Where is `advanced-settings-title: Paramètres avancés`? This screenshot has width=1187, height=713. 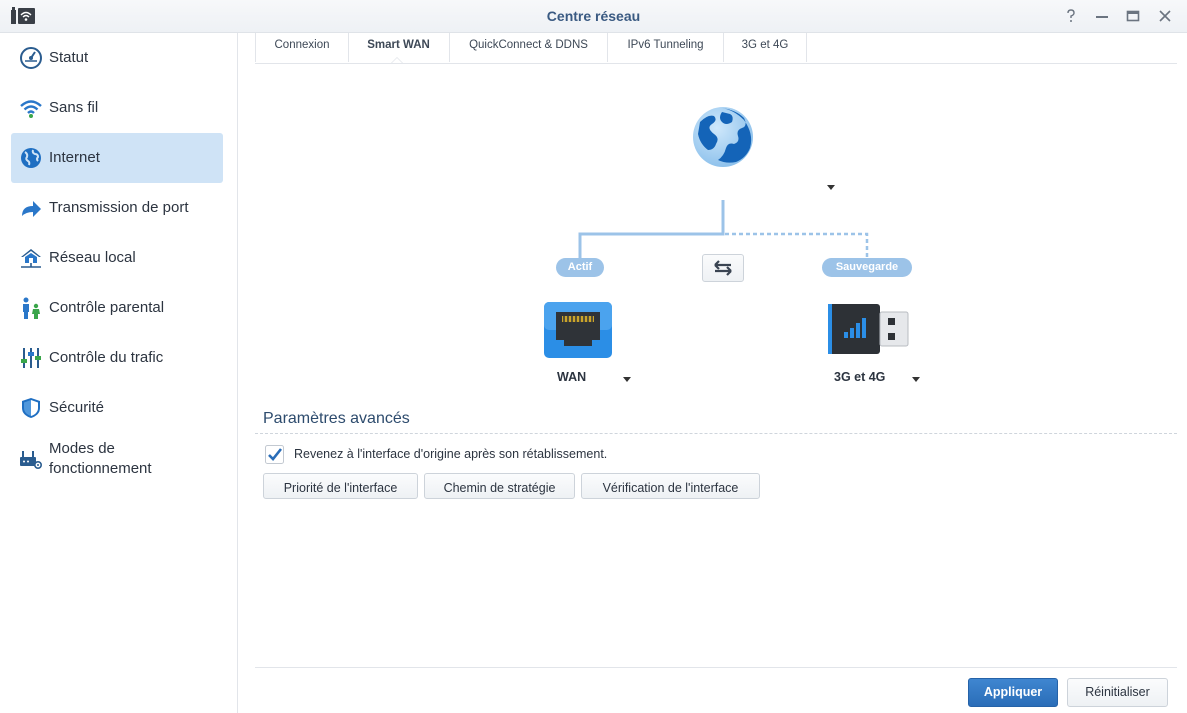
advanced-settings-title: Paramètres avancés is located at coordinates (336, 418).